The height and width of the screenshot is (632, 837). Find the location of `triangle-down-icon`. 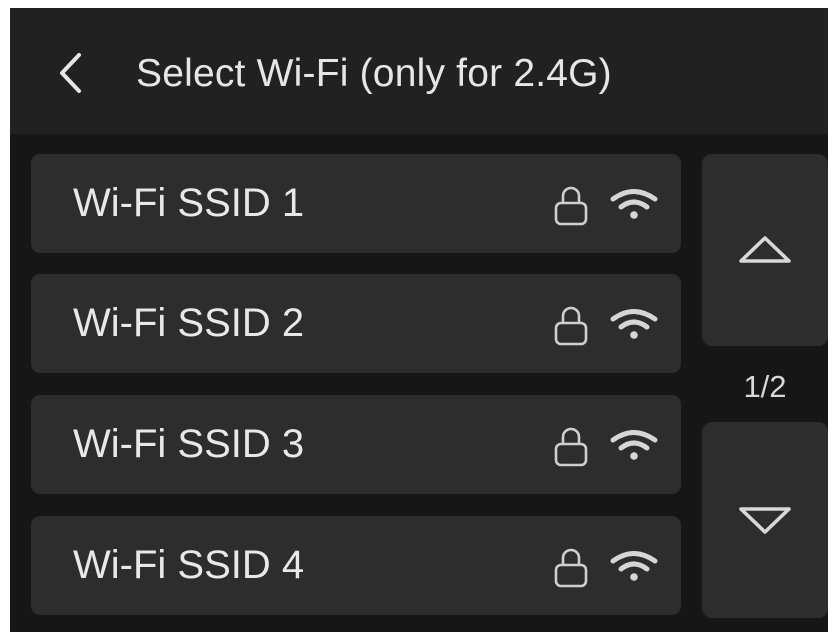

triangle-down-icon is located at coordinates (765, 520).